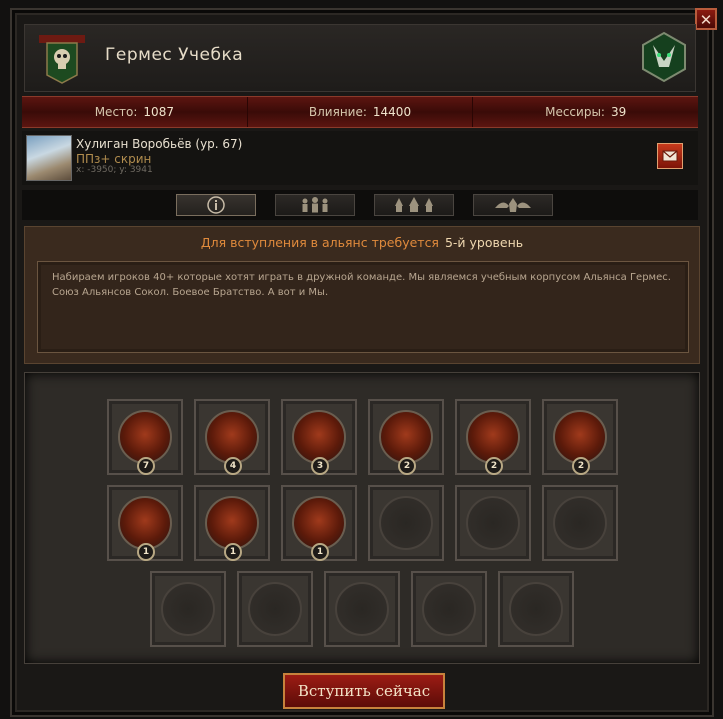  What do you see at coordinates (706, 19) in the screenshot?
I see `close-button: ✕` at bounding box center [706, 19].